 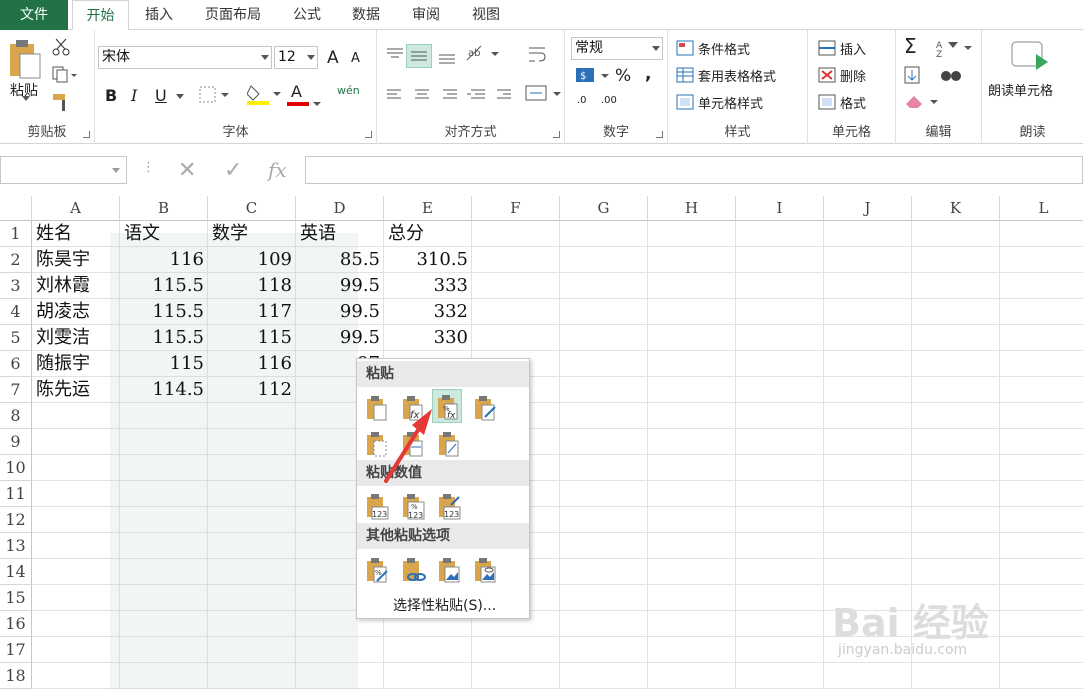 What do you see at coordinates (16, 520) in the screenshot?
I see `row-header-12: 12` at bounding box center [16, 520].